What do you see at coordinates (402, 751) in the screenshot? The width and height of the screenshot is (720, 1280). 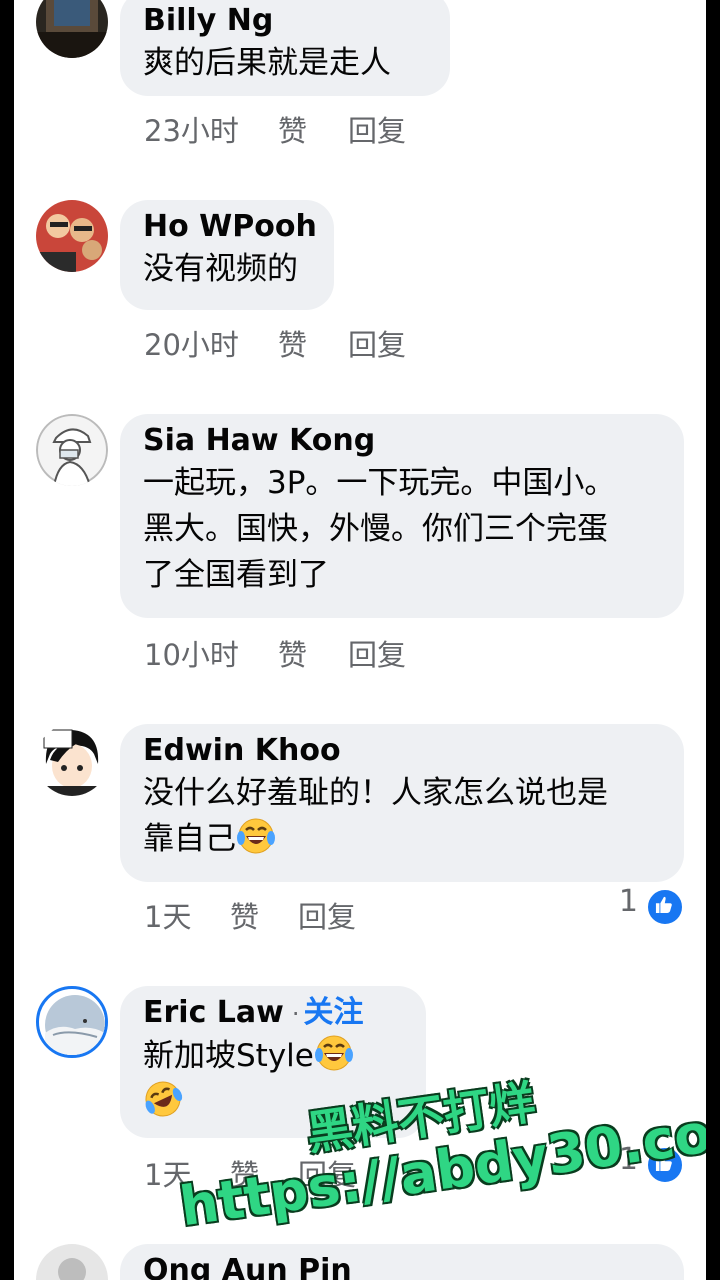 I see `commenter-name: Edwin Khoo` at bounding box center [402, 751].